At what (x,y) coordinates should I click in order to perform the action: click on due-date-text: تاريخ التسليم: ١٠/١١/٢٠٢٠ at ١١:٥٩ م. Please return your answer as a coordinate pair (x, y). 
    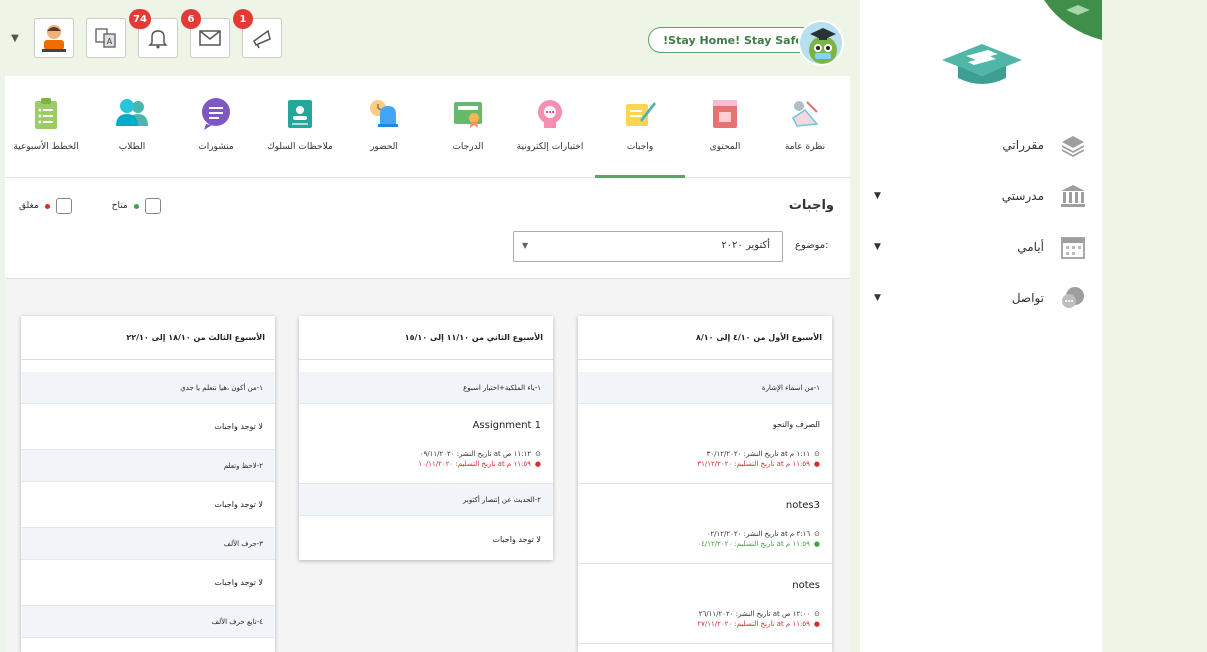
    Looking at the image, I should click on (474, 464).